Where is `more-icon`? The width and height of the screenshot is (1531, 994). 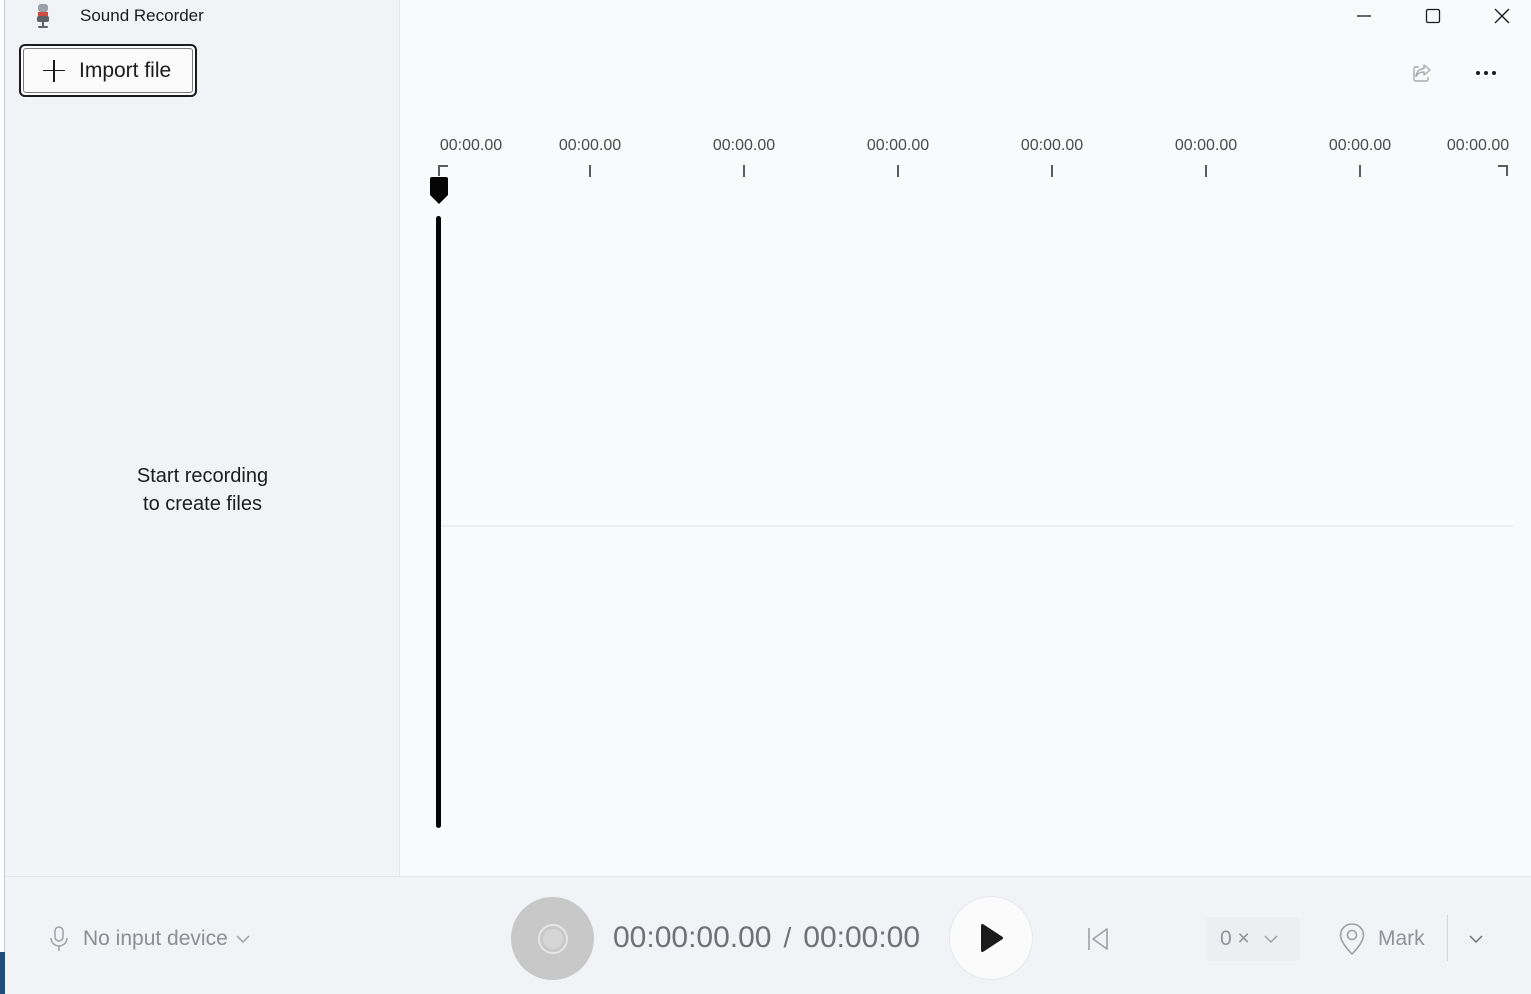 more-icon is located at coordinates (1486, 73).